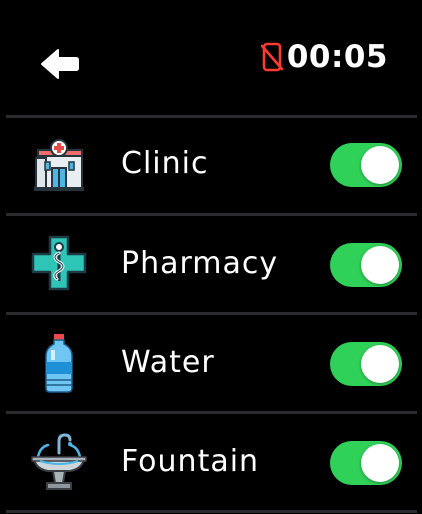 This screenshot has width=422, height=514. Describe the element at coordinates (59, 363) in the screenshot. I see `water-bottle-icon` at that location.